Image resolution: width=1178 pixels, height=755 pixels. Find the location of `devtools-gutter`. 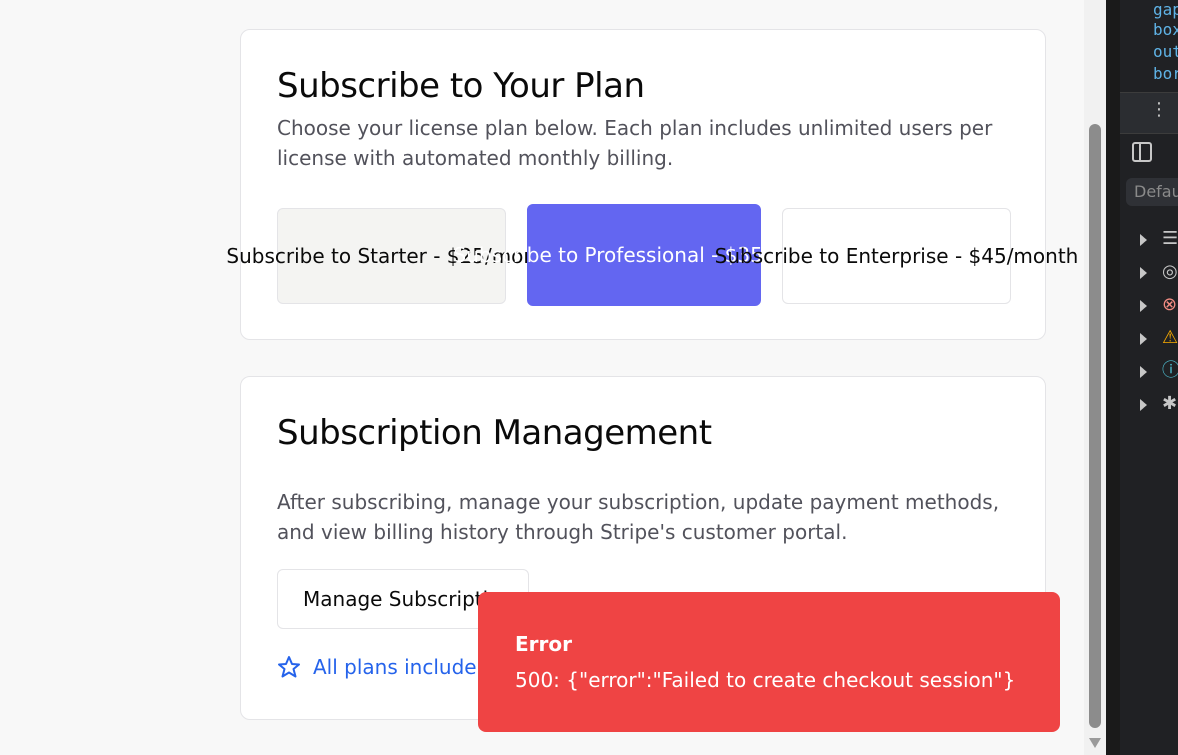

devtools-gutter is located at coordinates (1113, 377).